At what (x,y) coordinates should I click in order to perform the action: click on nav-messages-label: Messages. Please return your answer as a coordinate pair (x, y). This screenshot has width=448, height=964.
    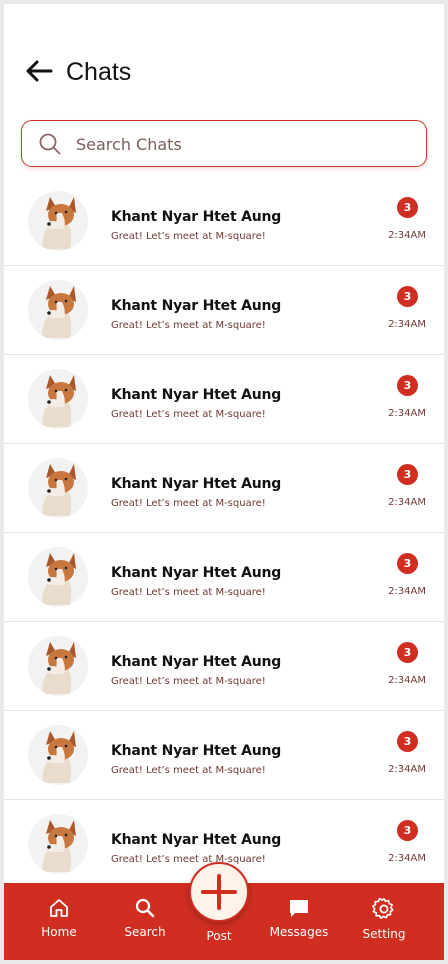
    Looking at the image, I should click on (299, 932).